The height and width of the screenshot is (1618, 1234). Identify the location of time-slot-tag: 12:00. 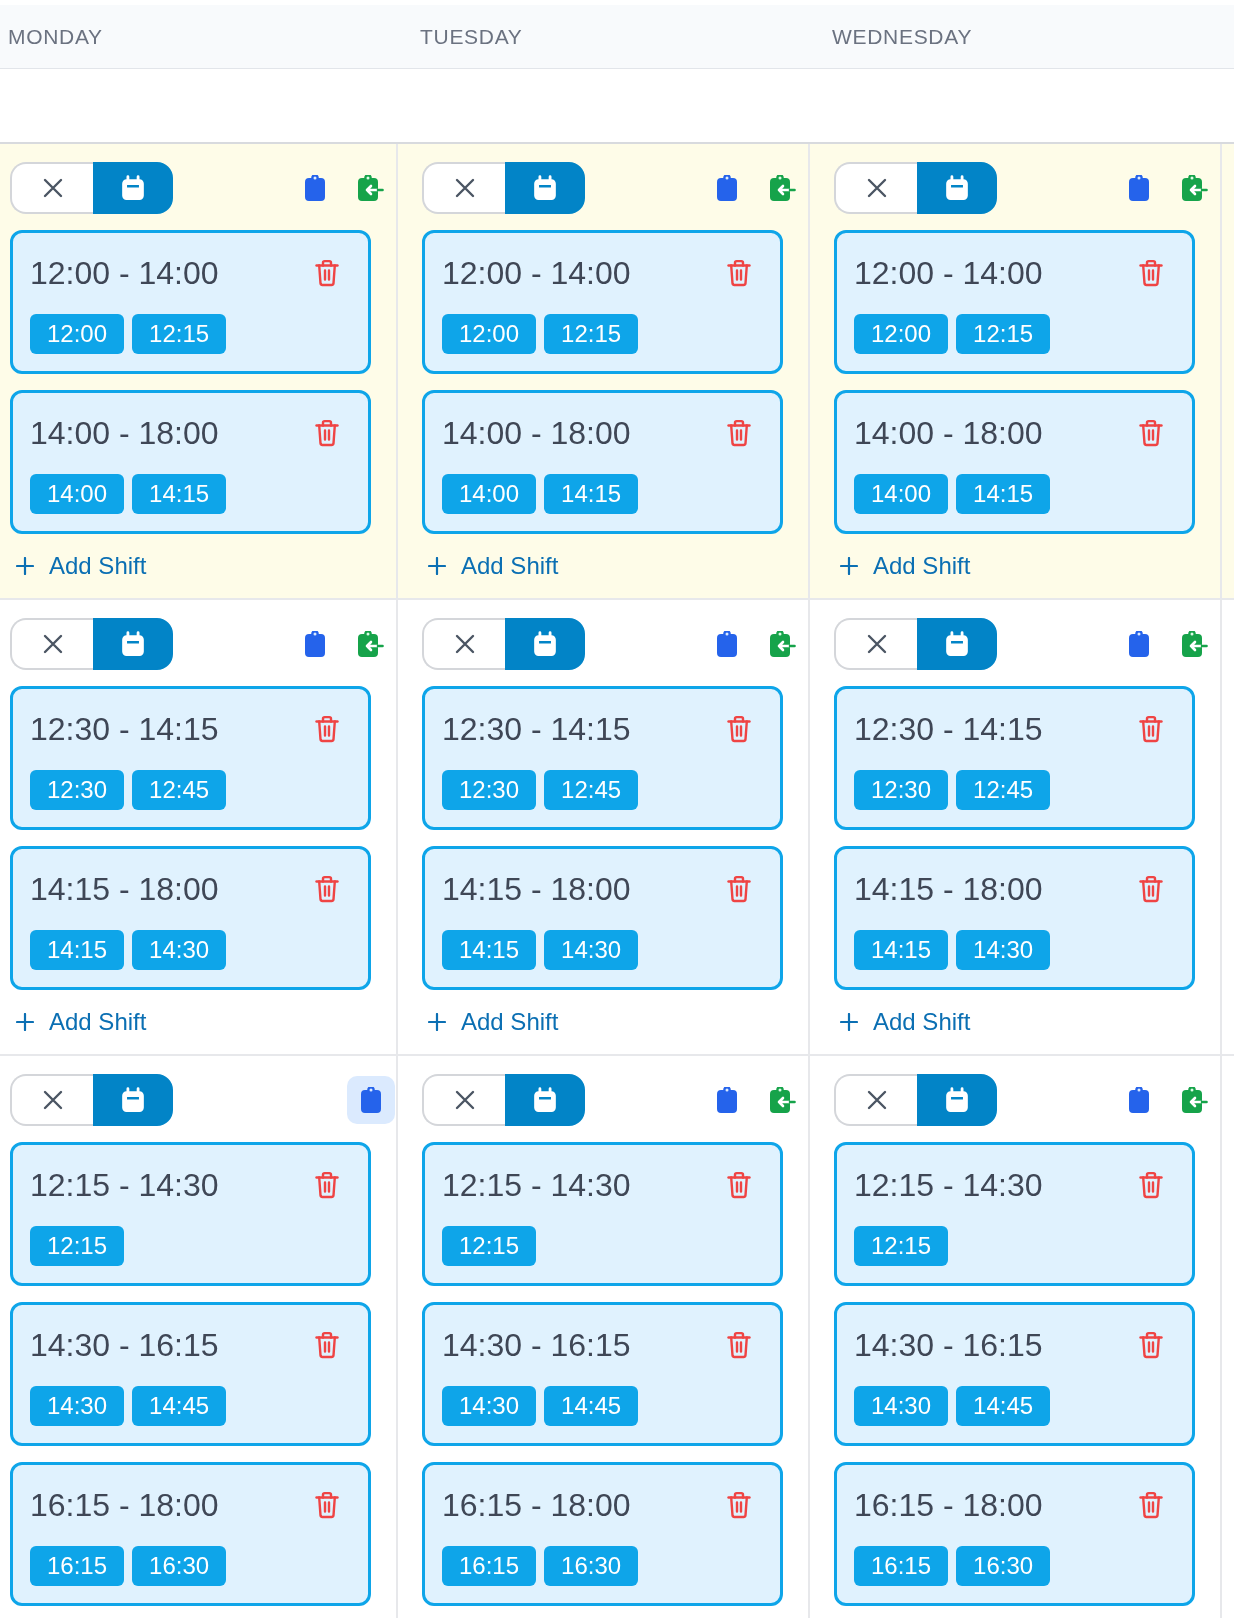
(901, 334).